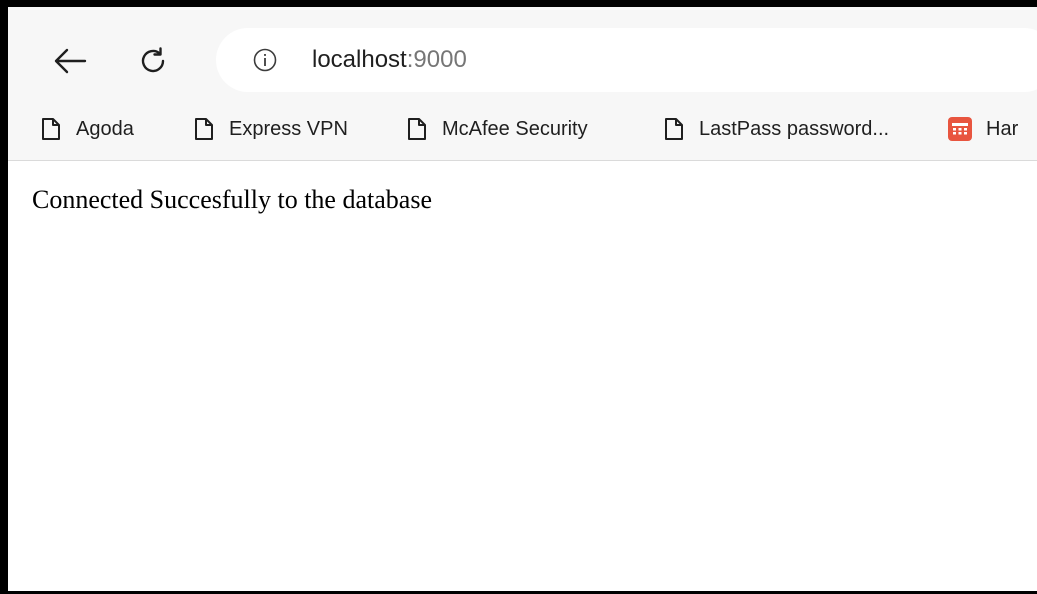 The image size is (1037, 594). I want to click on site-info-icon, so click(265, 60).